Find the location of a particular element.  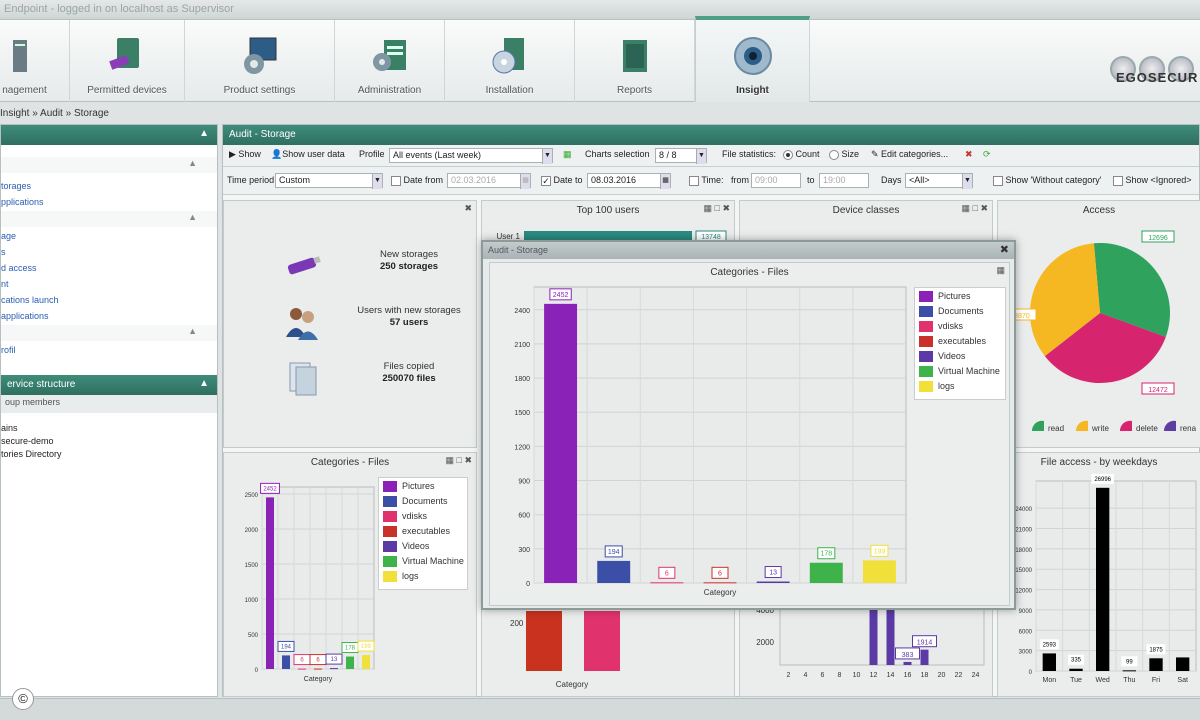

charts-count-select: 8 / 8 ▼ is located at coordinates (681, 156).